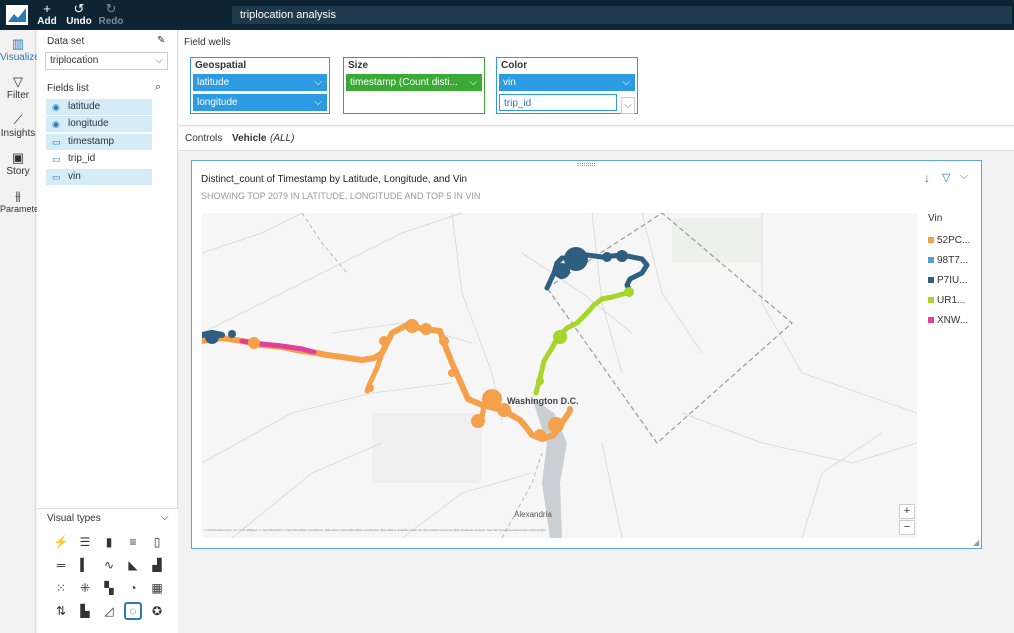 Image resolution: width=1014 pixels, height=633 pixels. Describe the element at coordinates (85, 611) in the screenshot. I see `bar-line-icon: ▙` at that location.